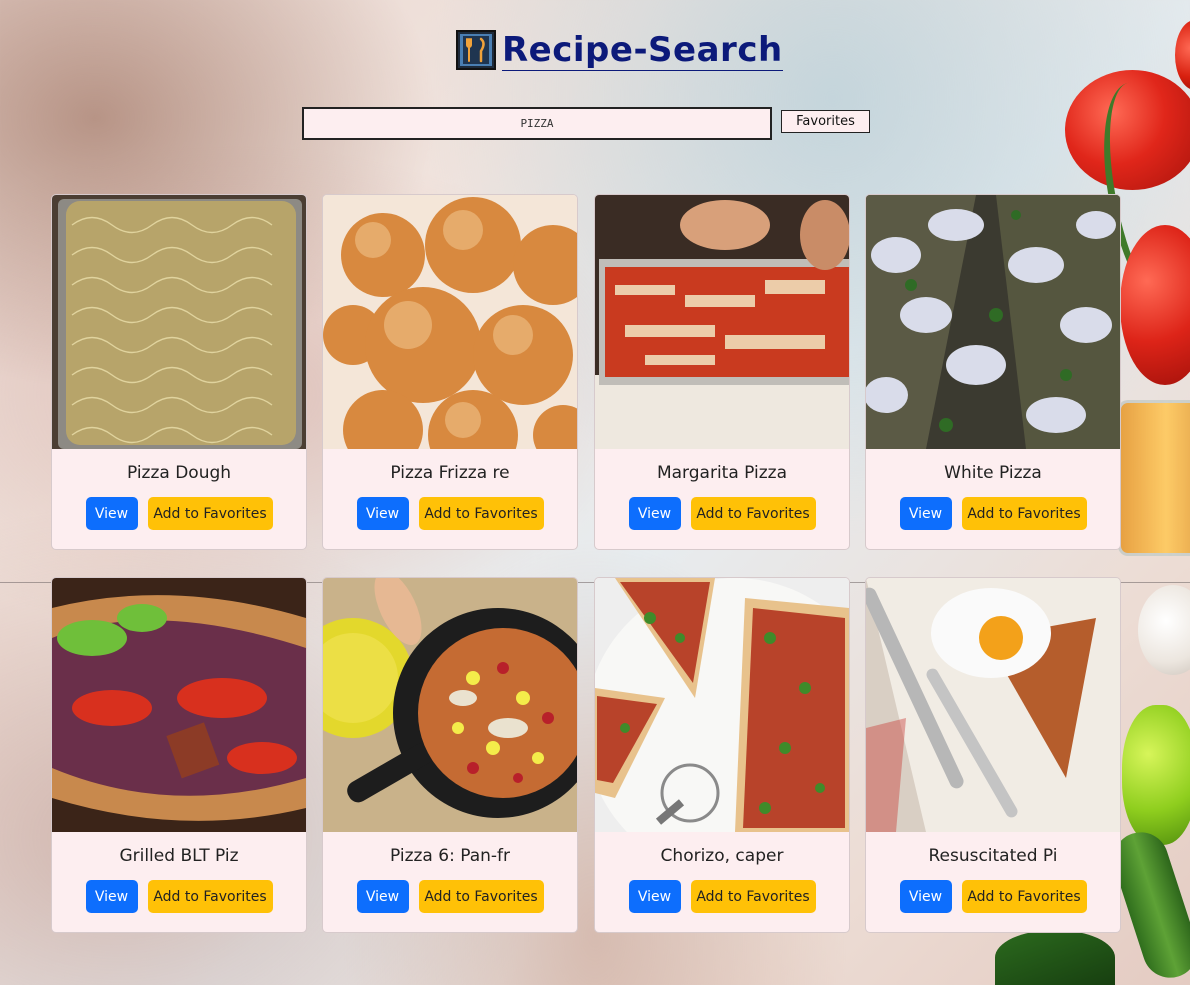  I want to click on recipe-title: Pizza 6: Pan-fr, so click(449, 856).